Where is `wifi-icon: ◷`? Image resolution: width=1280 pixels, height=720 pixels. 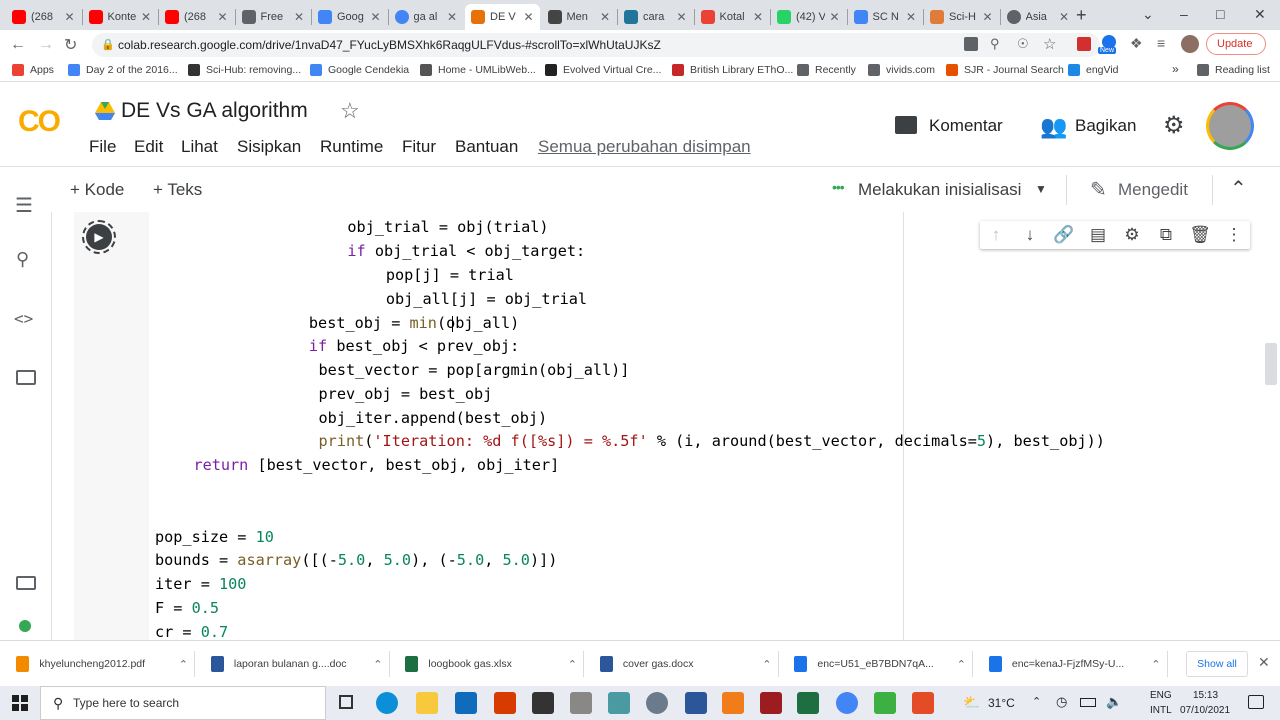
wifi-icon: ◷ is located at coordinates (1061, 702).